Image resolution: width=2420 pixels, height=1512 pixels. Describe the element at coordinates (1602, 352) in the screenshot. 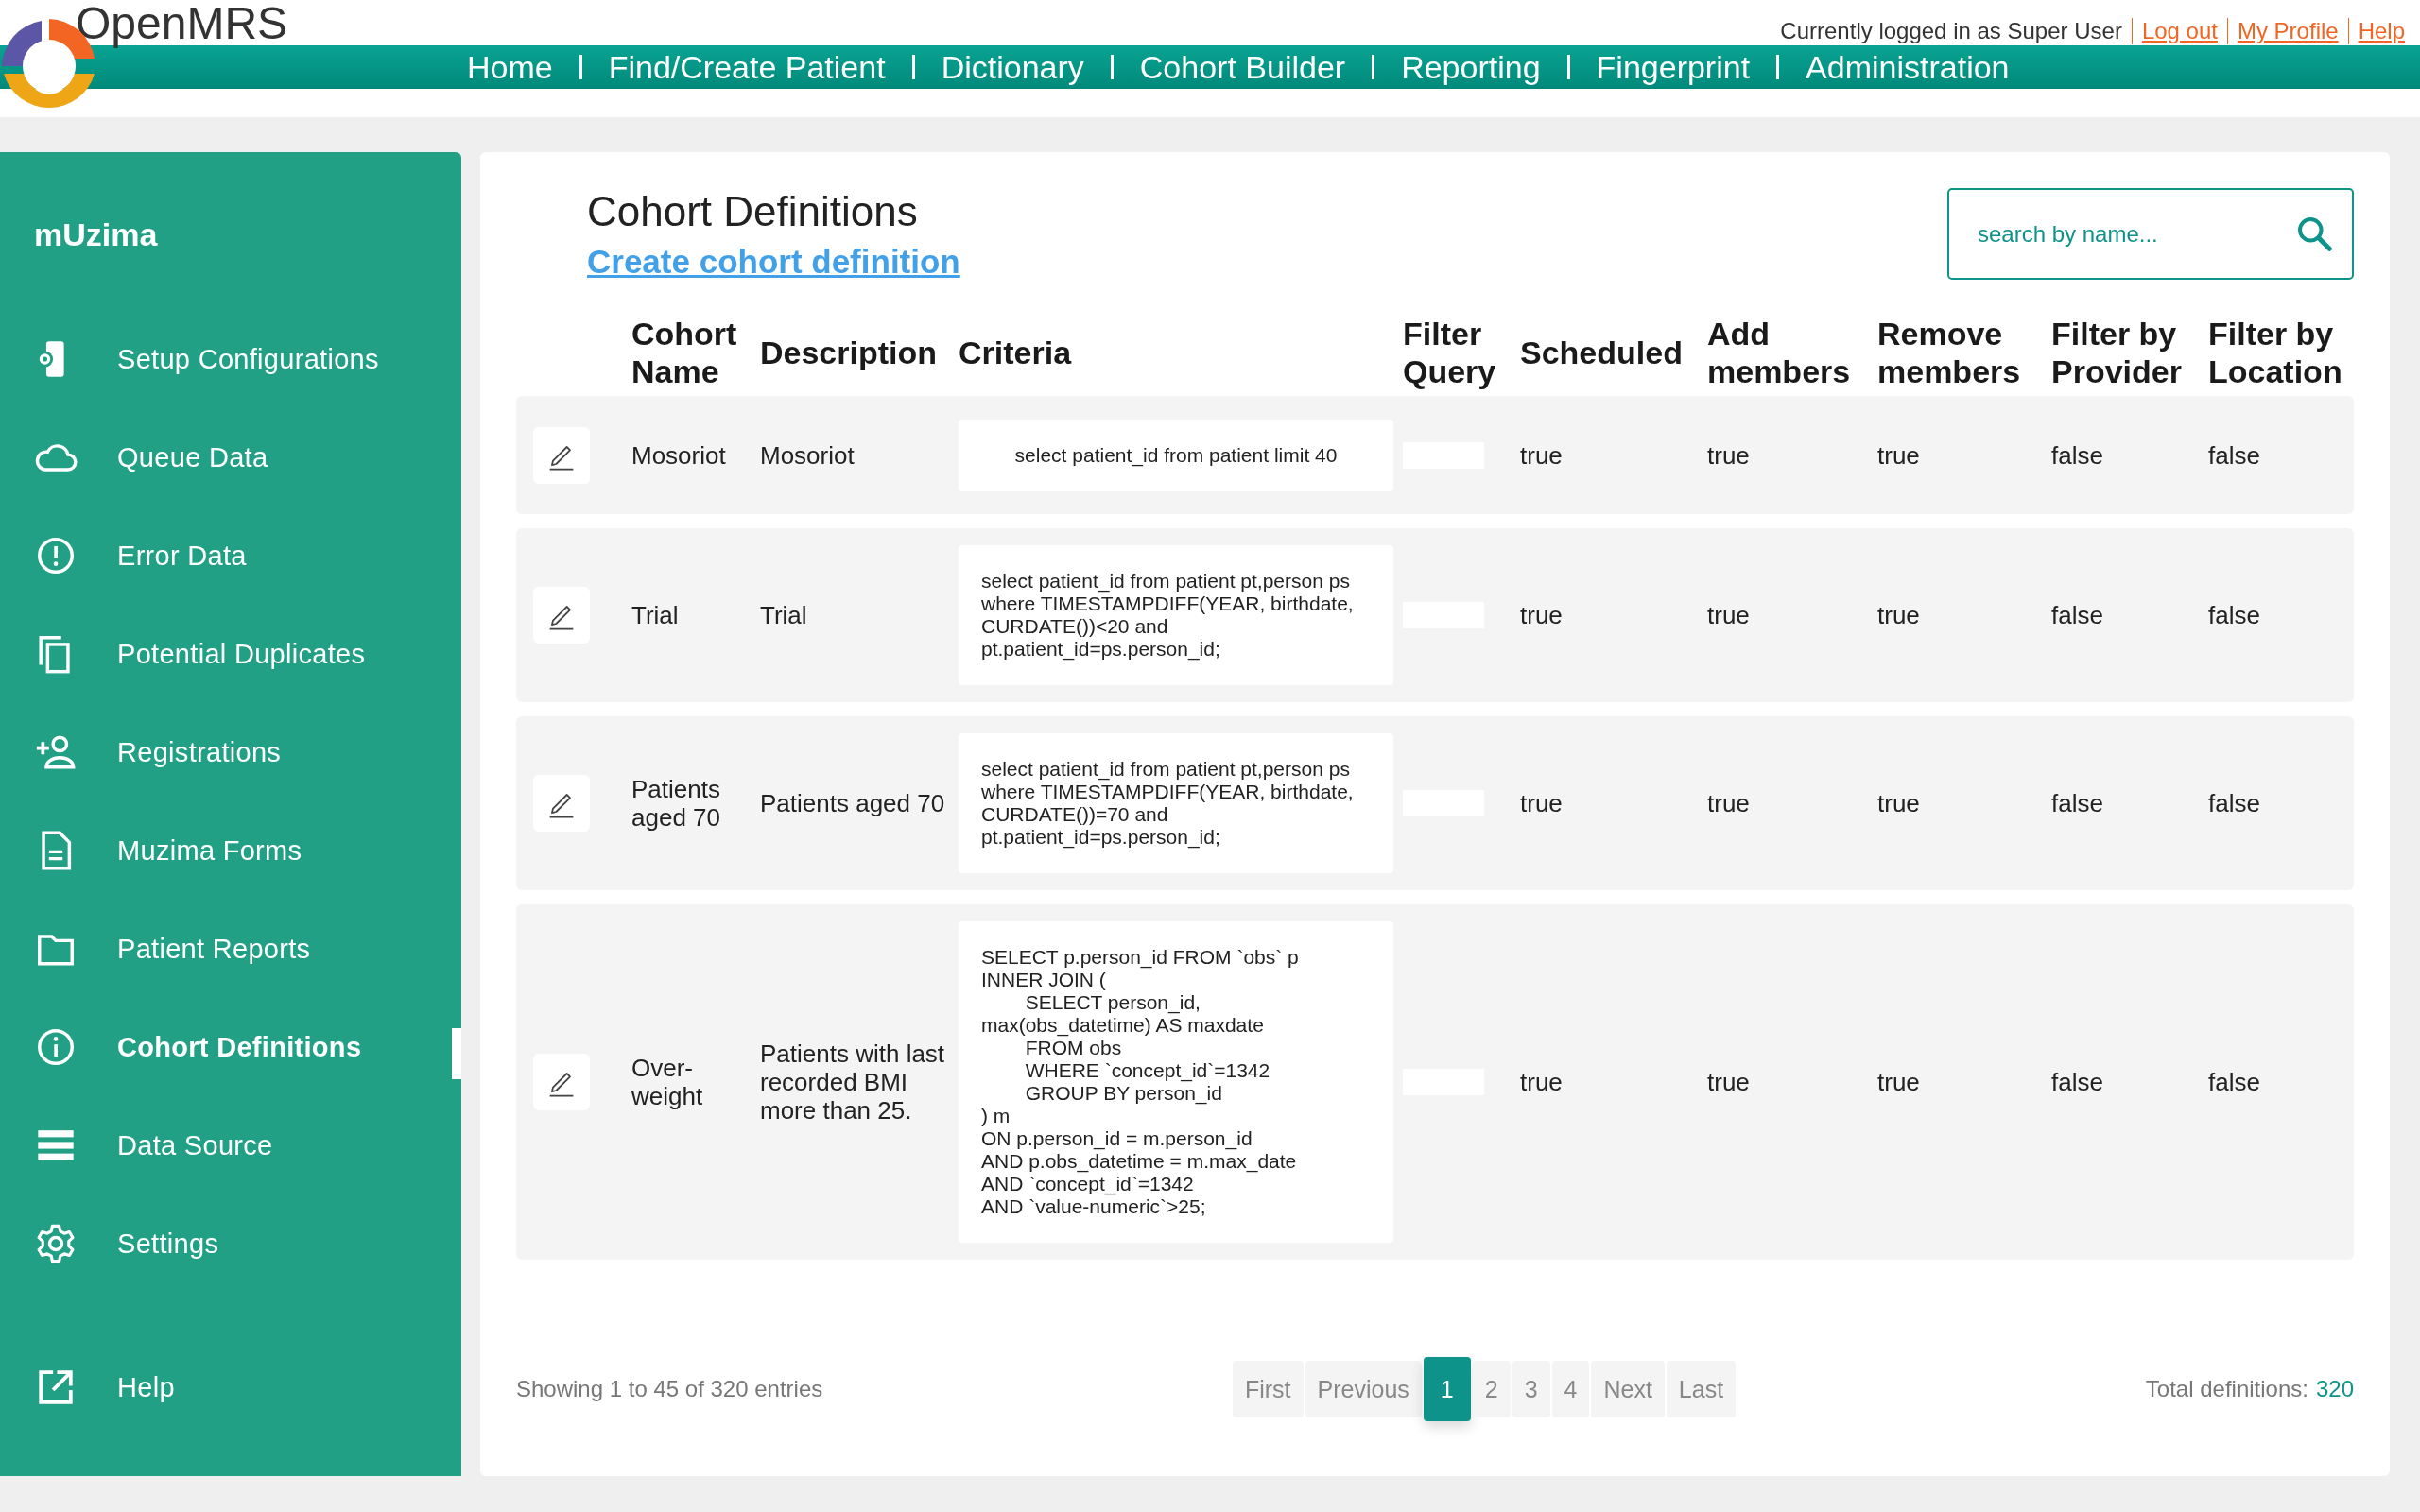

I see `column-header: Scheduled` at that location.